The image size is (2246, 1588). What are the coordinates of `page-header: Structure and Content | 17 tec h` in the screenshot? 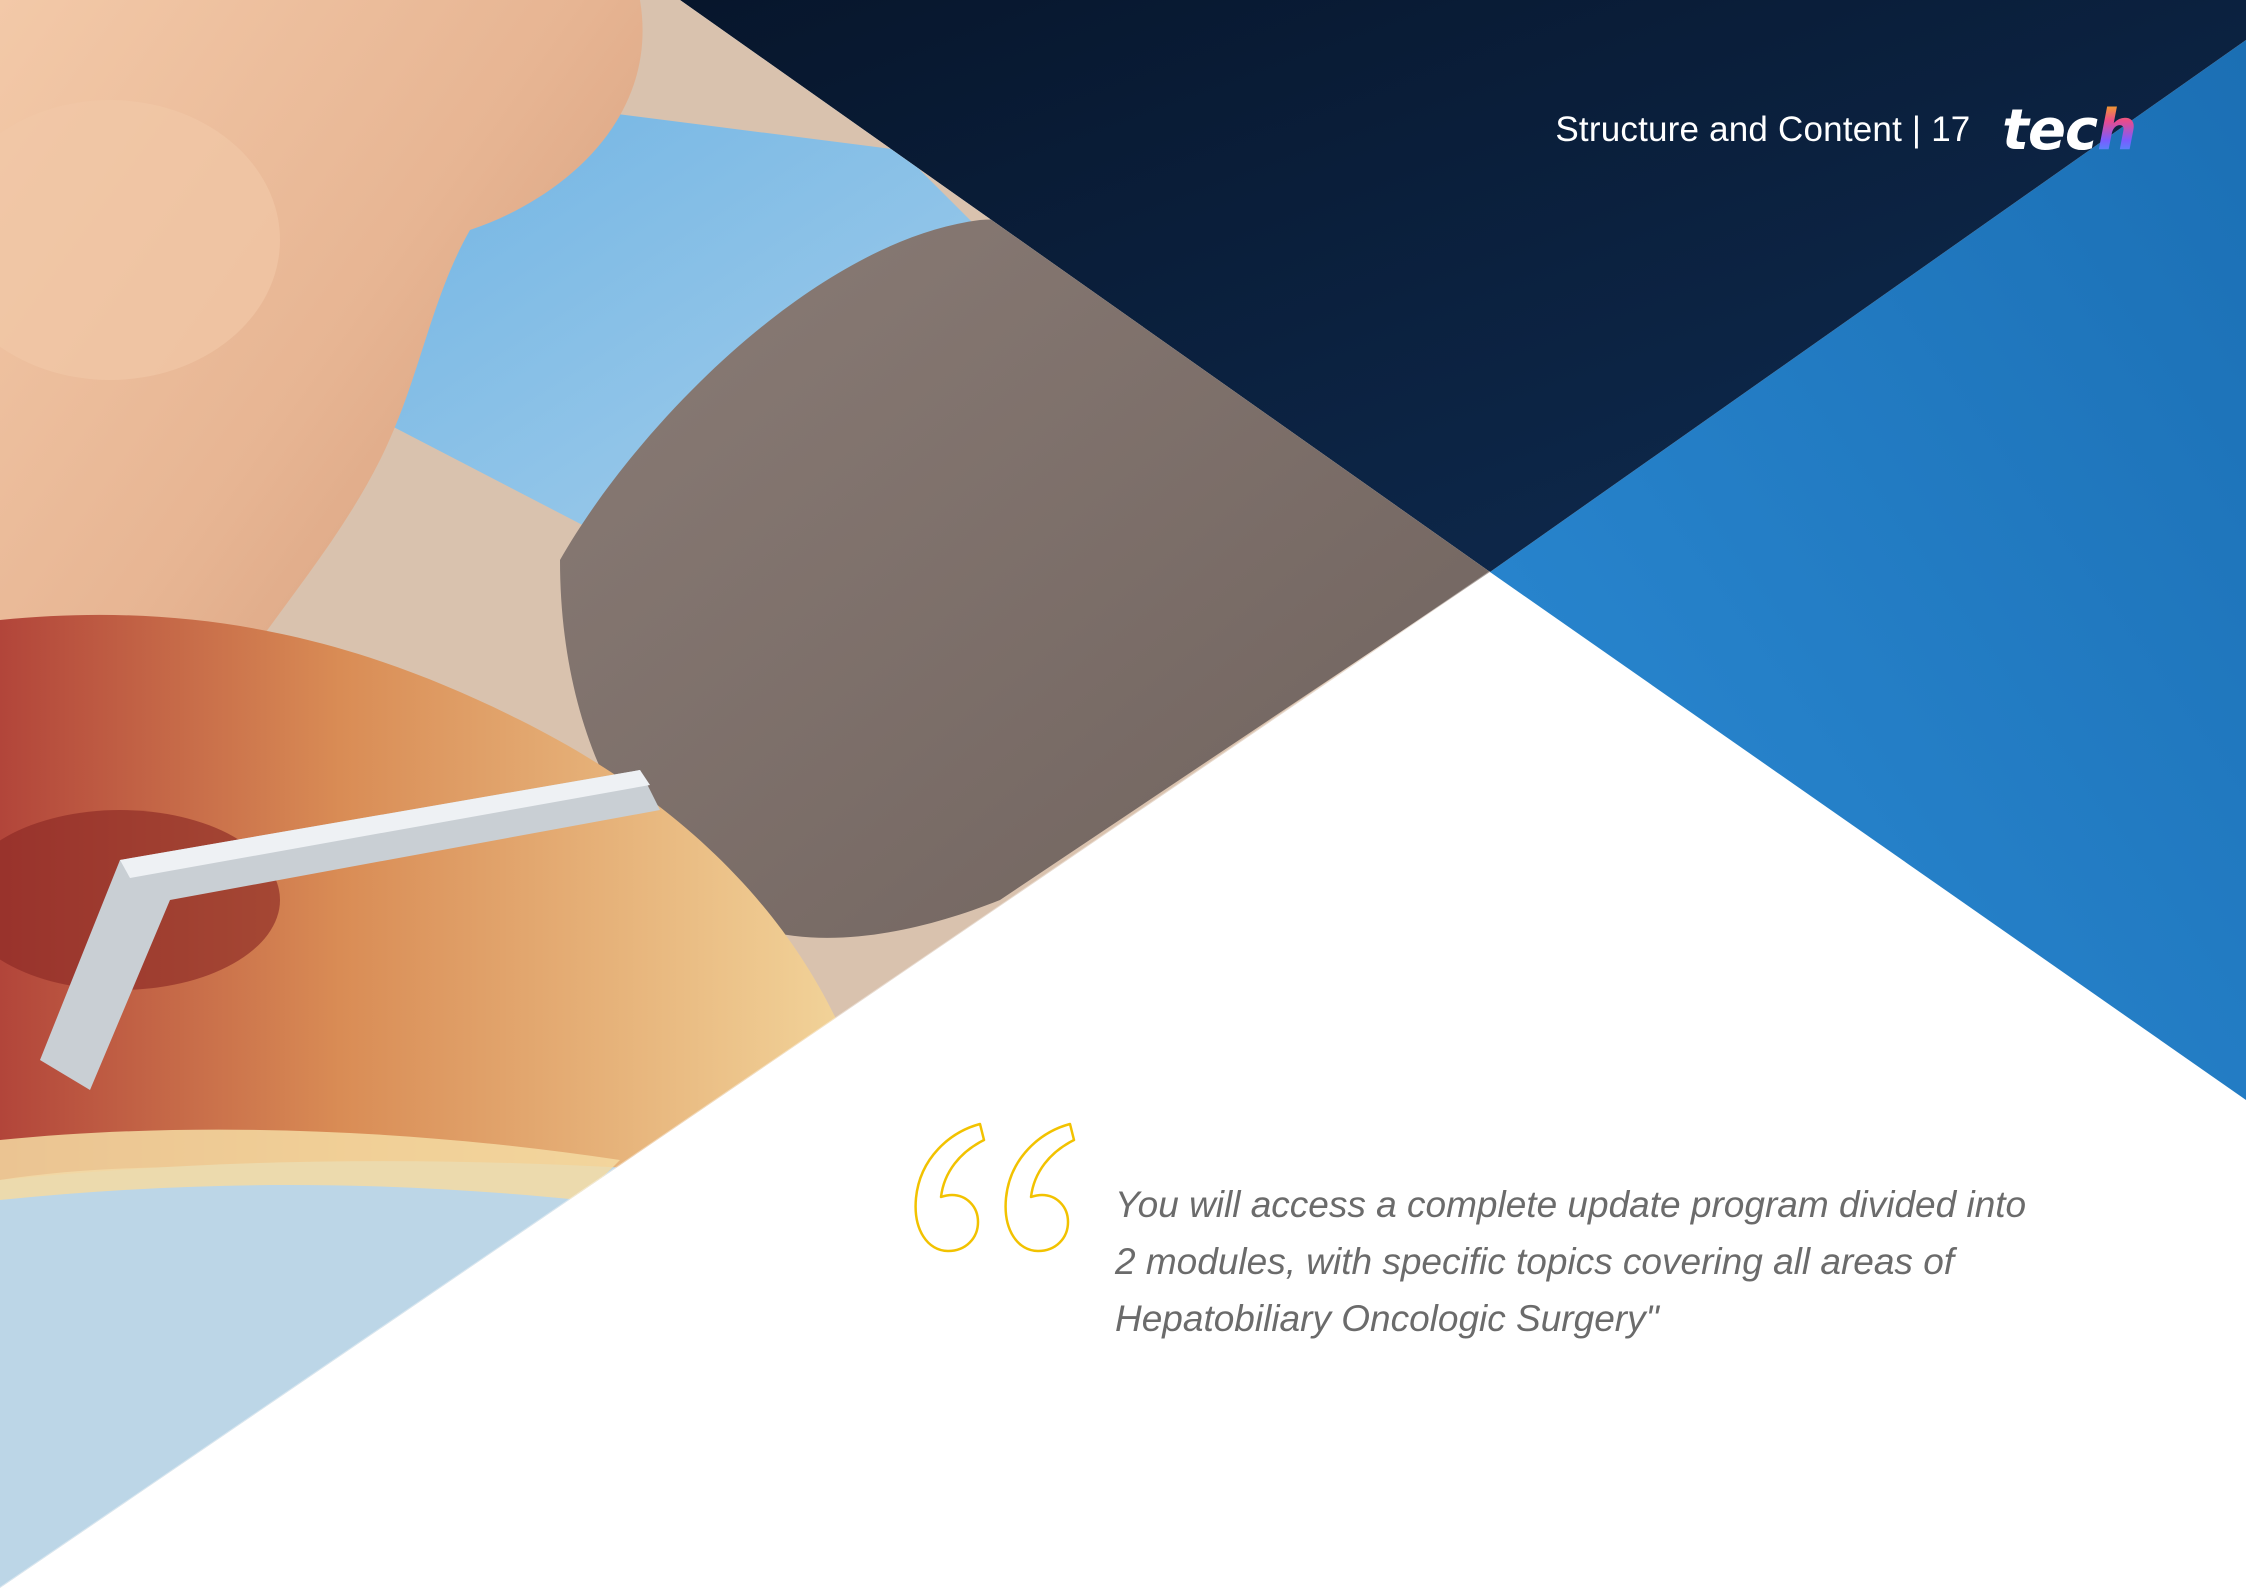 It's located at (1846, 130).